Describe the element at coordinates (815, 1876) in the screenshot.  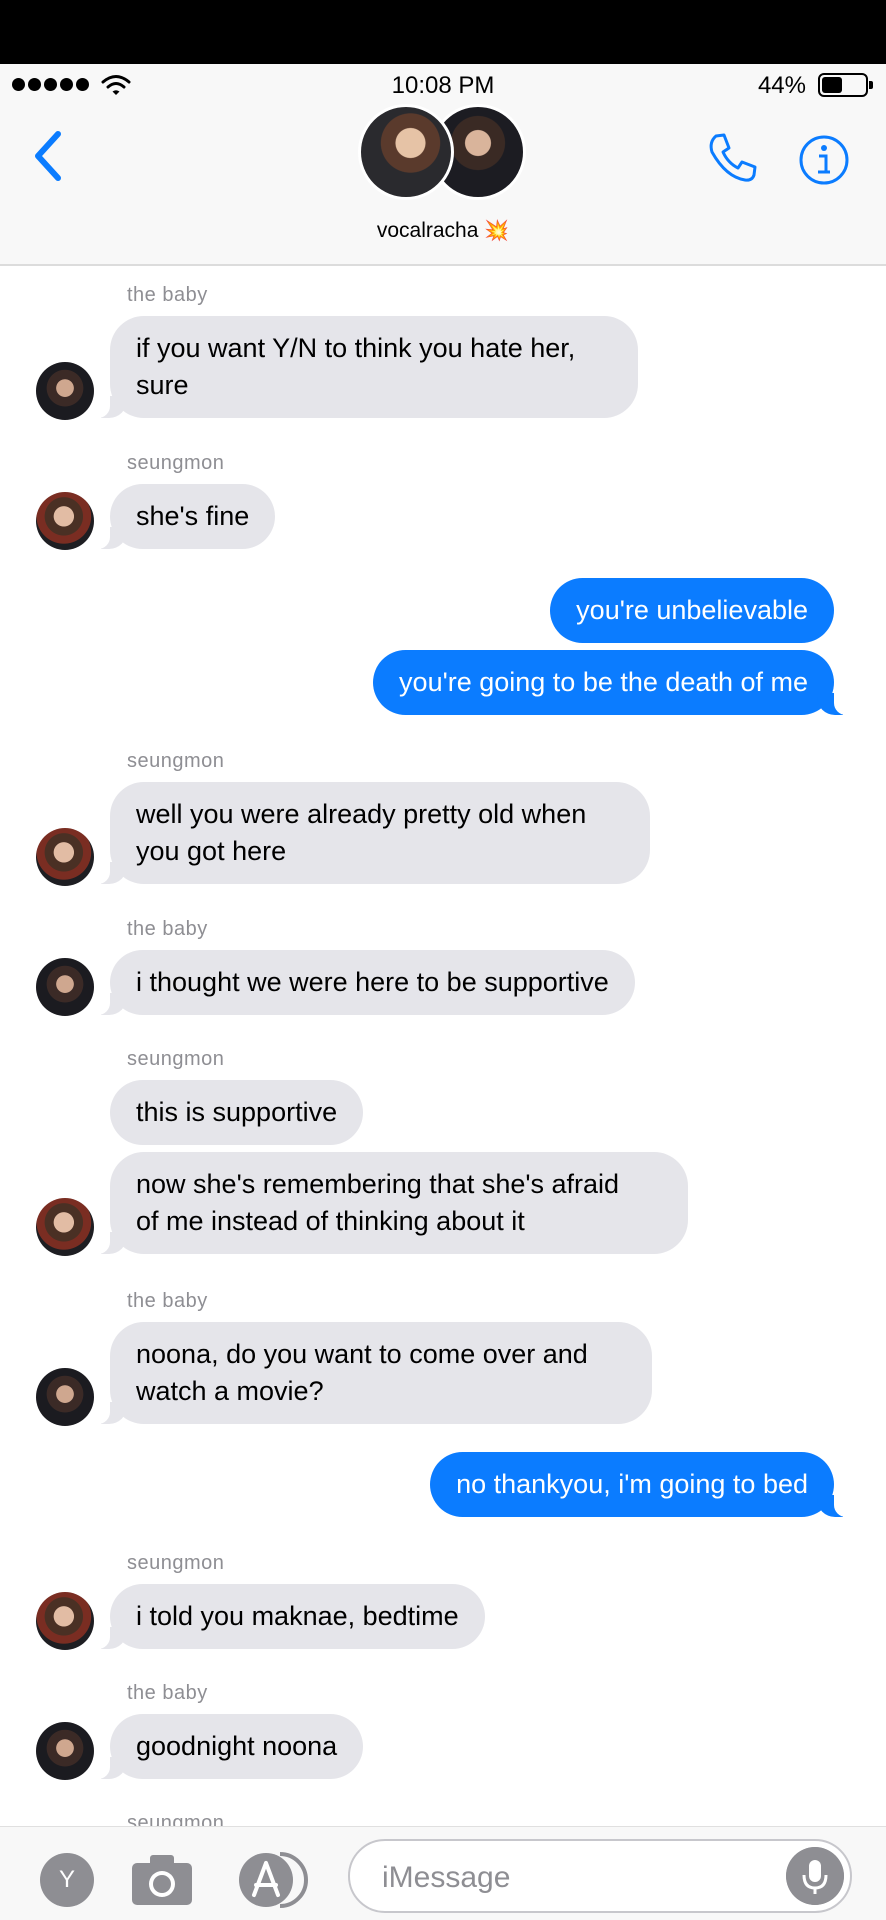
I see `microphone-icon` at that location.